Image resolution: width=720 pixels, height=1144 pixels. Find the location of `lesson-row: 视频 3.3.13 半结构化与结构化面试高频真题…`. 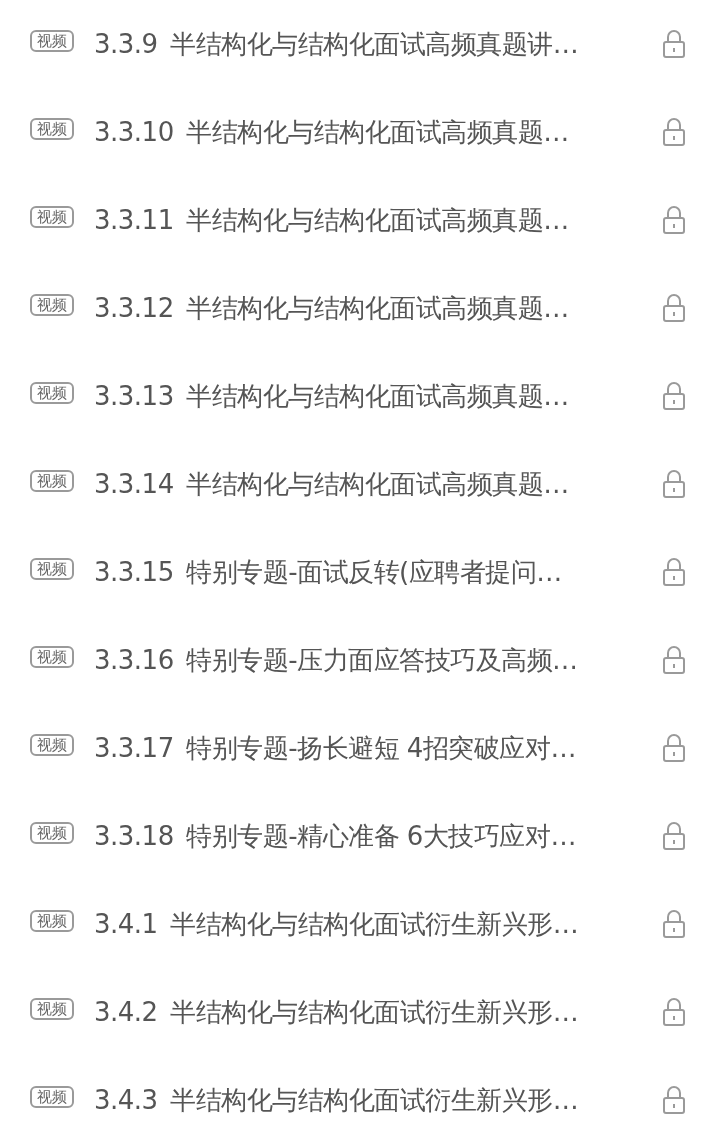

lesson-row: 视频 3.3.13 半结构化与结构化面试高频真题… is located at coordinates (360, 396).